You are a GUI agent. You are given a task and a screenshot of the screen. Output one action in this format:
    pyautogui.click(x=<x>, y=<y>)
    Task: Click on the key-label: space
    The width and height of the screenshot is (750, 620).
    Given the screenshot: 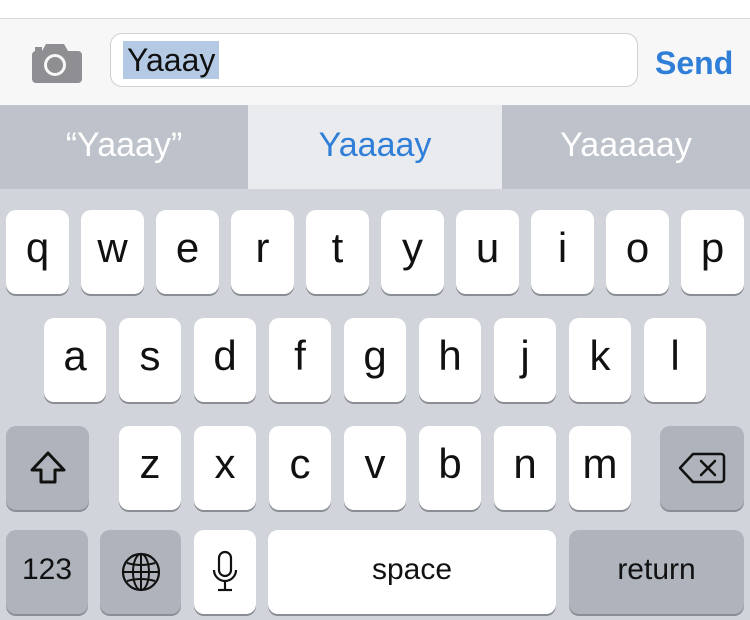 What is the action you would take?
    pyautogui.click(x=412, y=569)
    